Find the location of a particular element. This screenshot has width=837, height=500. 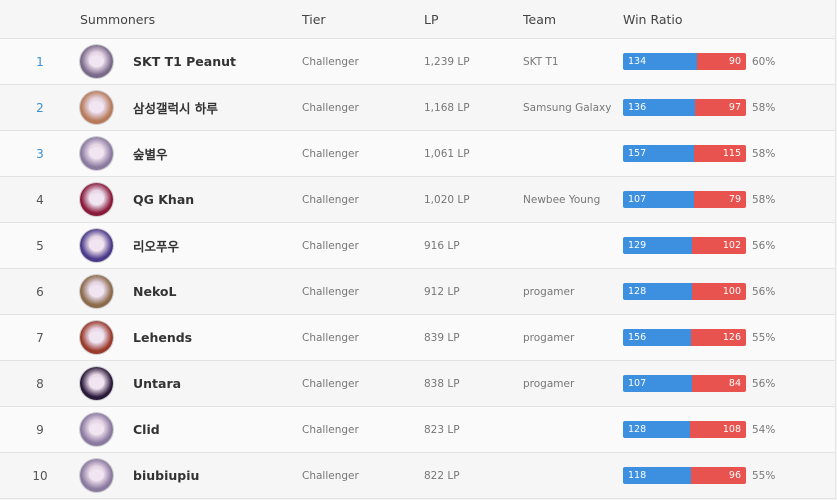

win-ratio-cell: 118 96 55% is located at coordinates (699, 475).